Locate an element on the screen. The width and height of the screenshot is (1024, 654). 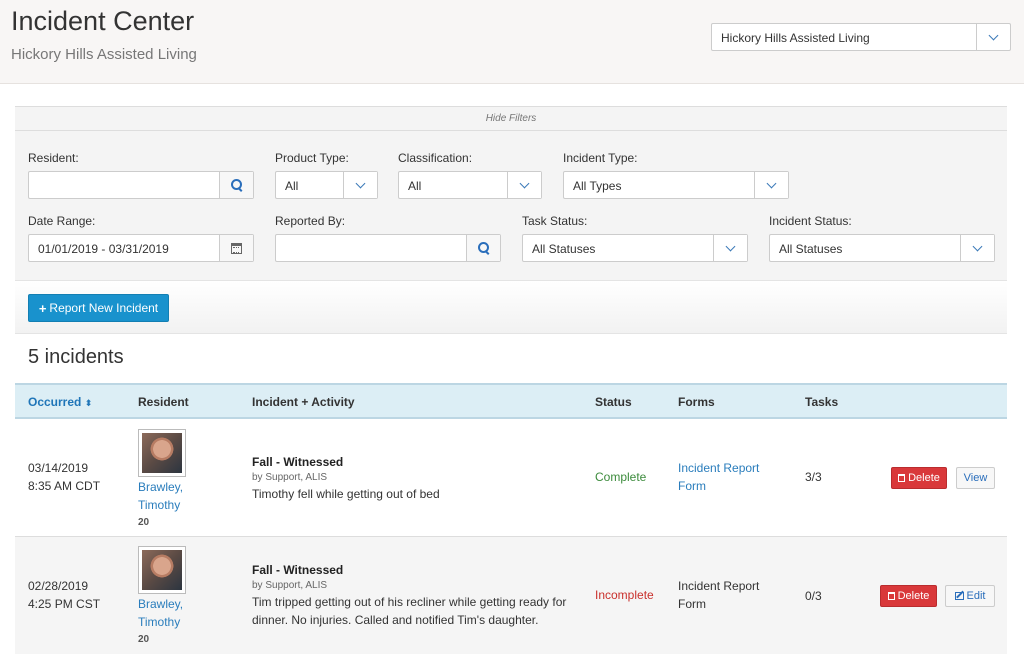
incident-type-toggle is located at coordinates (771, 185).